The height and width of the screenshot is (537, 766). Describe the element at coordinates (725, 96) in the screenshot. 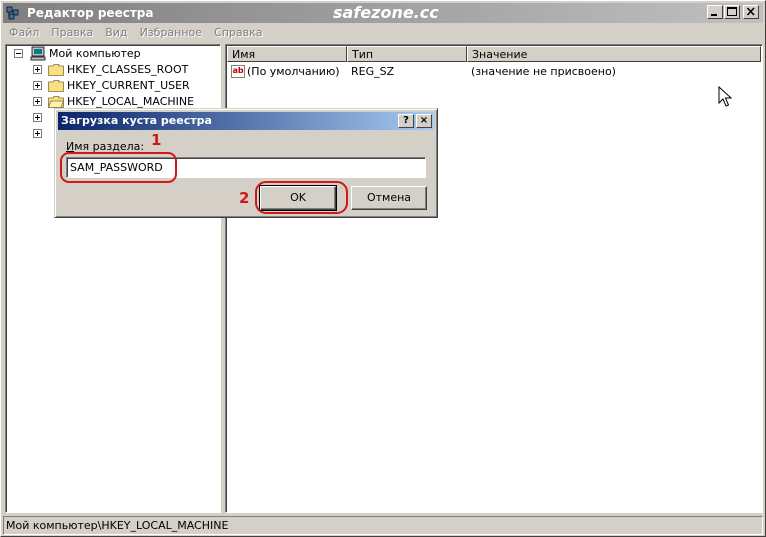

I see `mouse-pointer-icon` at that location.